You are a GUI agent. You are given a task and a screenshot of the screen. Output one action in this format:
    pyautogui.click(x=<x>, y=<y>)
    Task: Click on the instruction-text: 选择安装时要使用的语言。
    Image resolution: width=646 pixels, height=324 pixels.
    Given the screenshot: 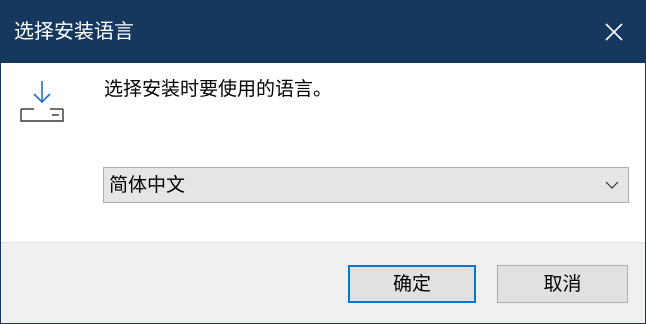 What is the action you would take?
    pyautogui.click(x=218, y=89)
    